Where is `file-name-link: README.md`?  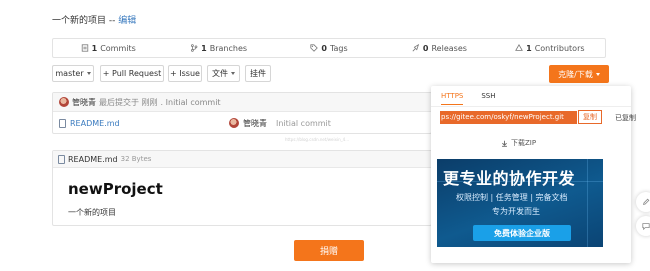 file-name-link: README.md is located at coordinates (95, 123).